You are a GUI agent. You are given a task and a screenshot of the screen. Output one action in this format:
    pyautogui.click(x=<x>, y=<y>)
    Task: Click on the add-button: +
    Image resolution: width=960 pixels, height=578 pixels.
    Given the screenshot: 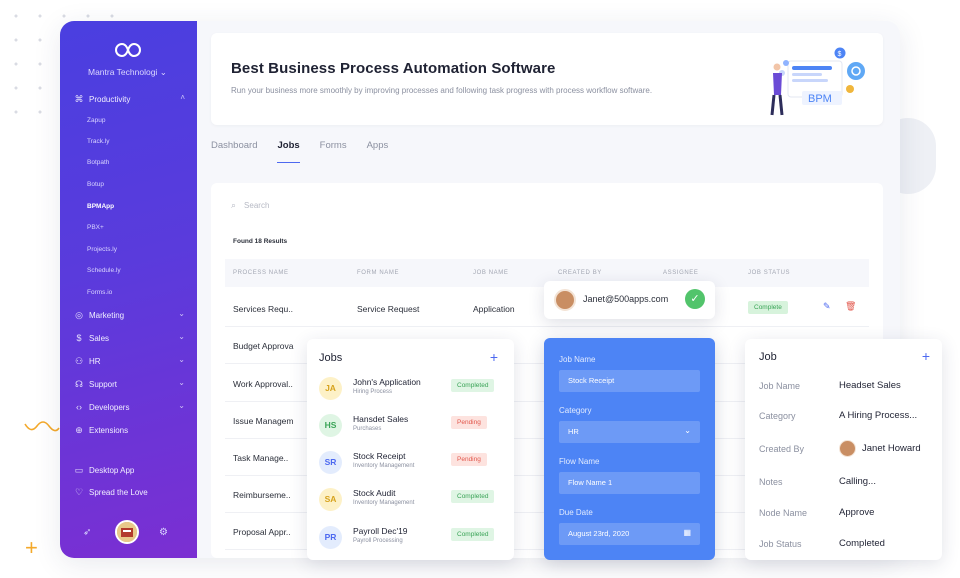 What is the action you would take?
    pyautogui.click(x=926, y=356)
    